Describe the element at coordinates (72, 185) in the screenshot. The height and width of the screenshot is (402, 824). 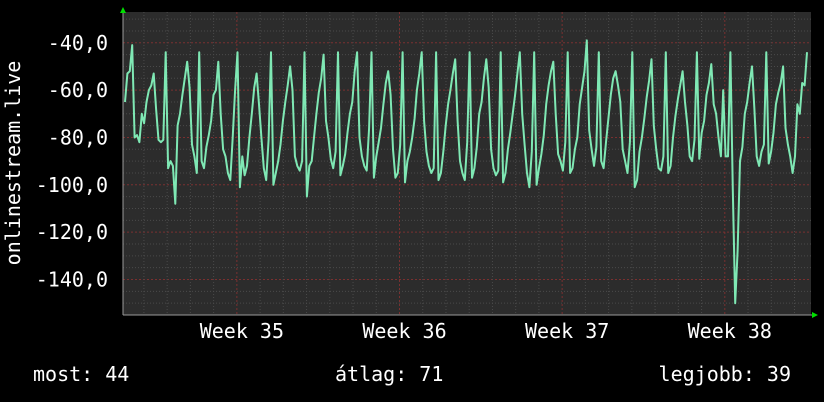
I see `y-tick-label: -100,0` at that location.